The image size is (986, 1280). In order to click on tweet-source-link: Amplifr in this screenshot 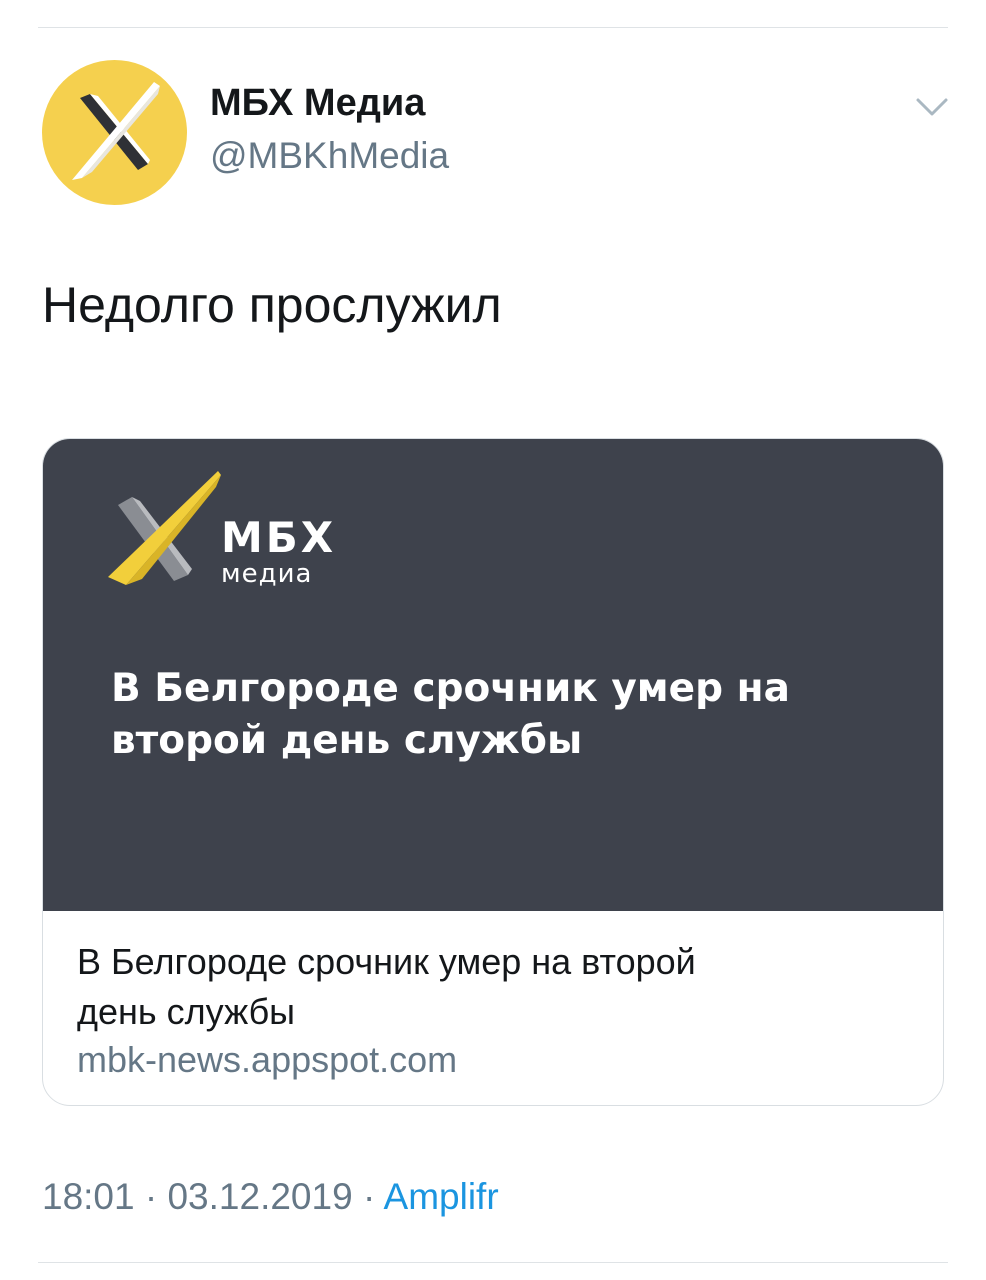, I will do `click(441, 1196)`.